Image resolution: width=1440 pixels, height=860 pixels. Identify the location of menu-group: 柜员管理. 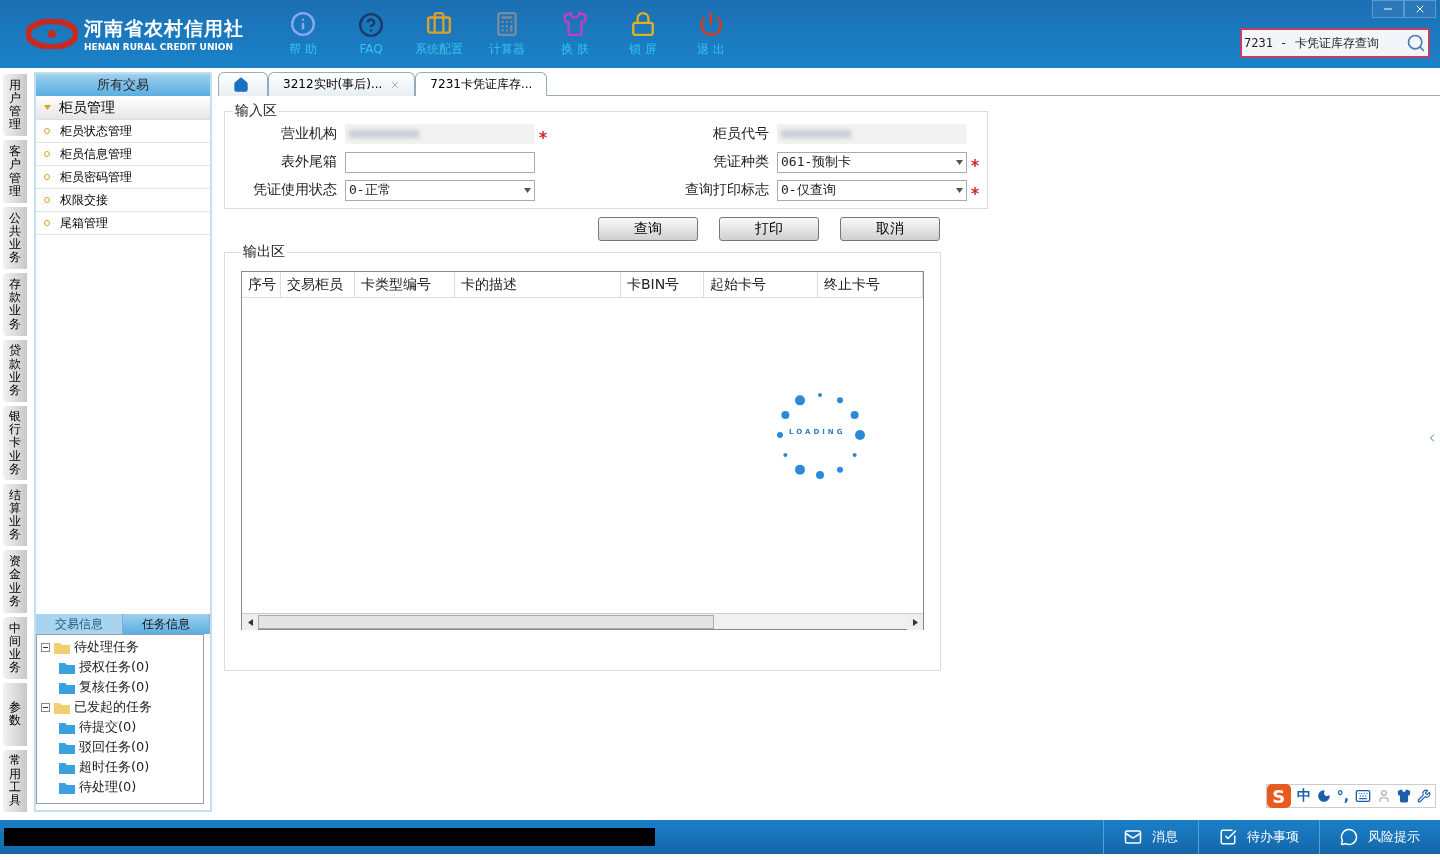
(123, 108).